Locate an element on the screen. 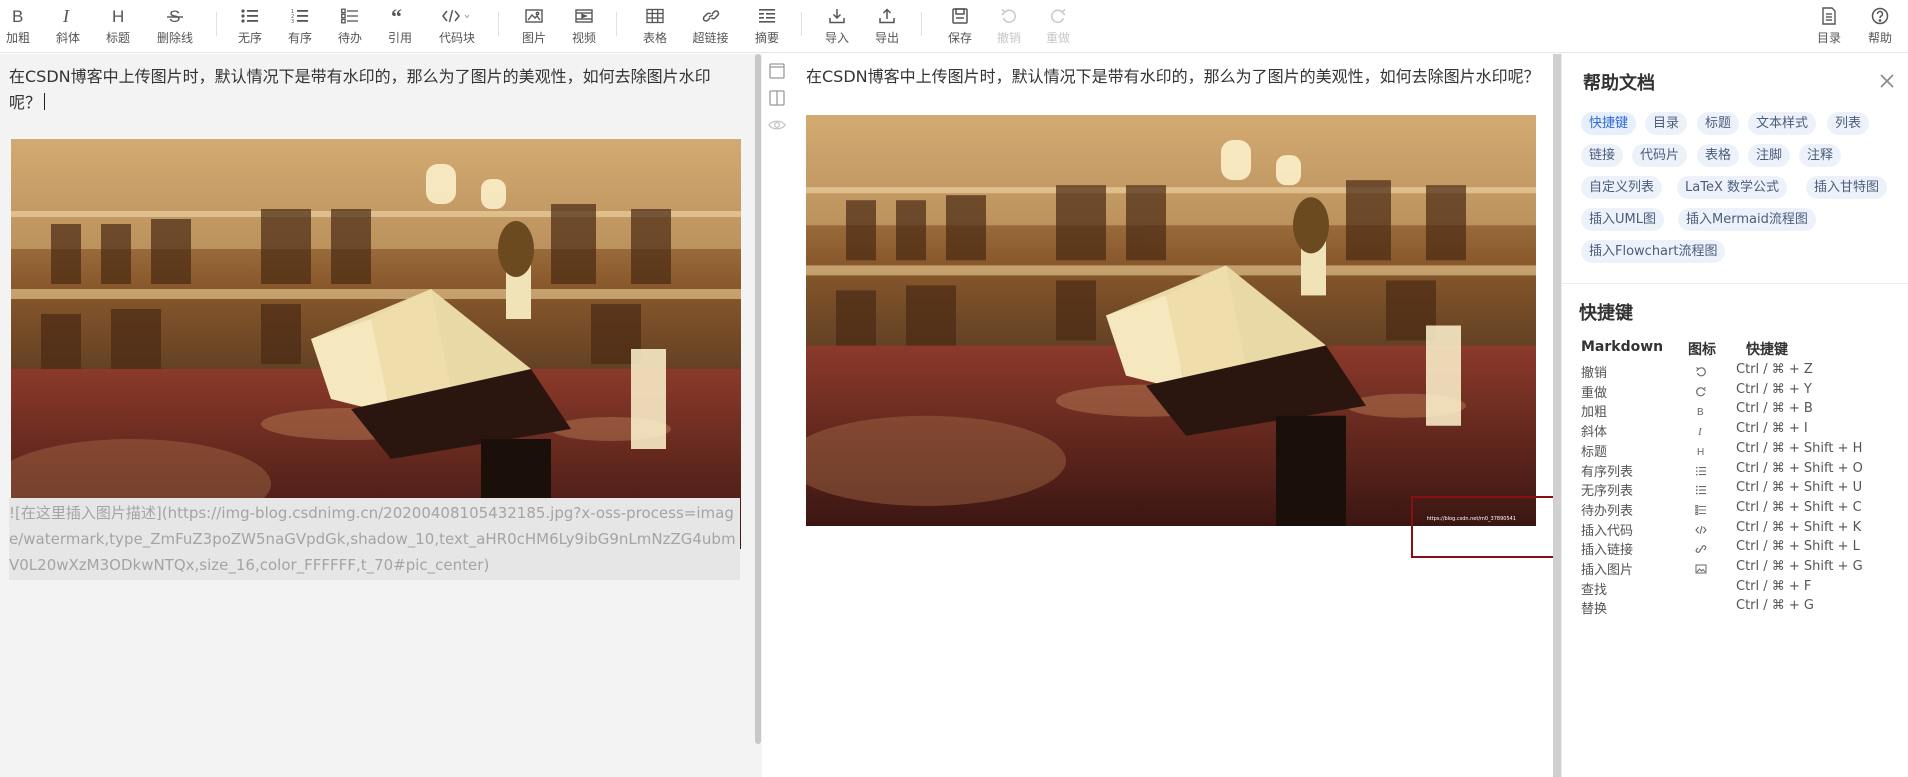 The image size is (1908, 777). code-block-button: 代码块 is located at coordinates (457, 27).